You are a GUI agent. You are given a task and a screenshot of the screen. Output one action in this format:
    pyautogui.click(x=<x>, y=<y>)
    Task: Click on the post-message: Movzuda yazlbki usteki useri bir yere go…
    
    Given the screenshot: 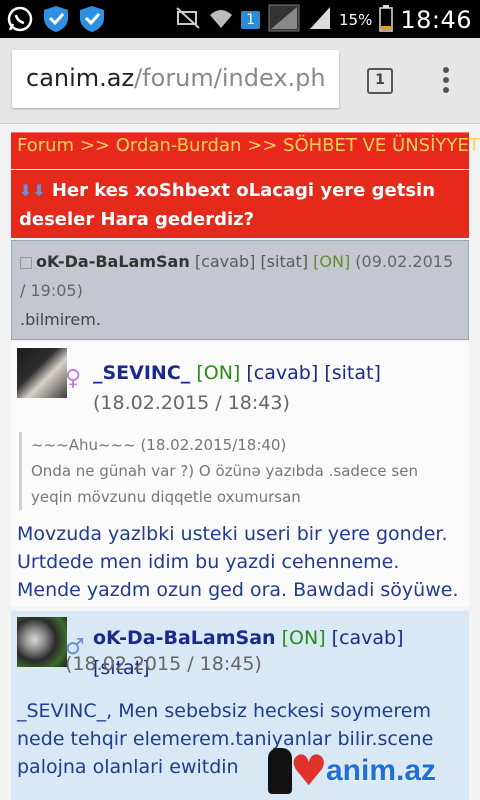 What is the action you would take?
    pyautogui.click(x=238, y=562)
    